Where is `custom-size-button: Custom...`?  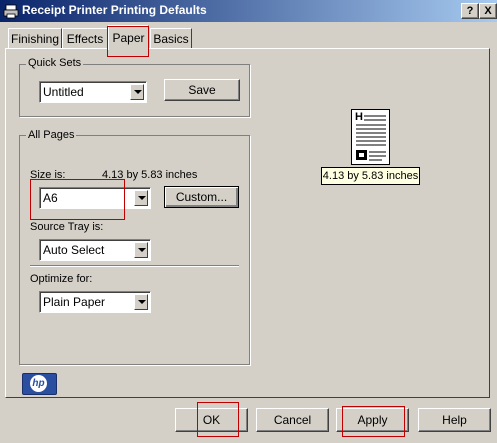
custom-size-button: Custom... is located at coordinates (201, 197).